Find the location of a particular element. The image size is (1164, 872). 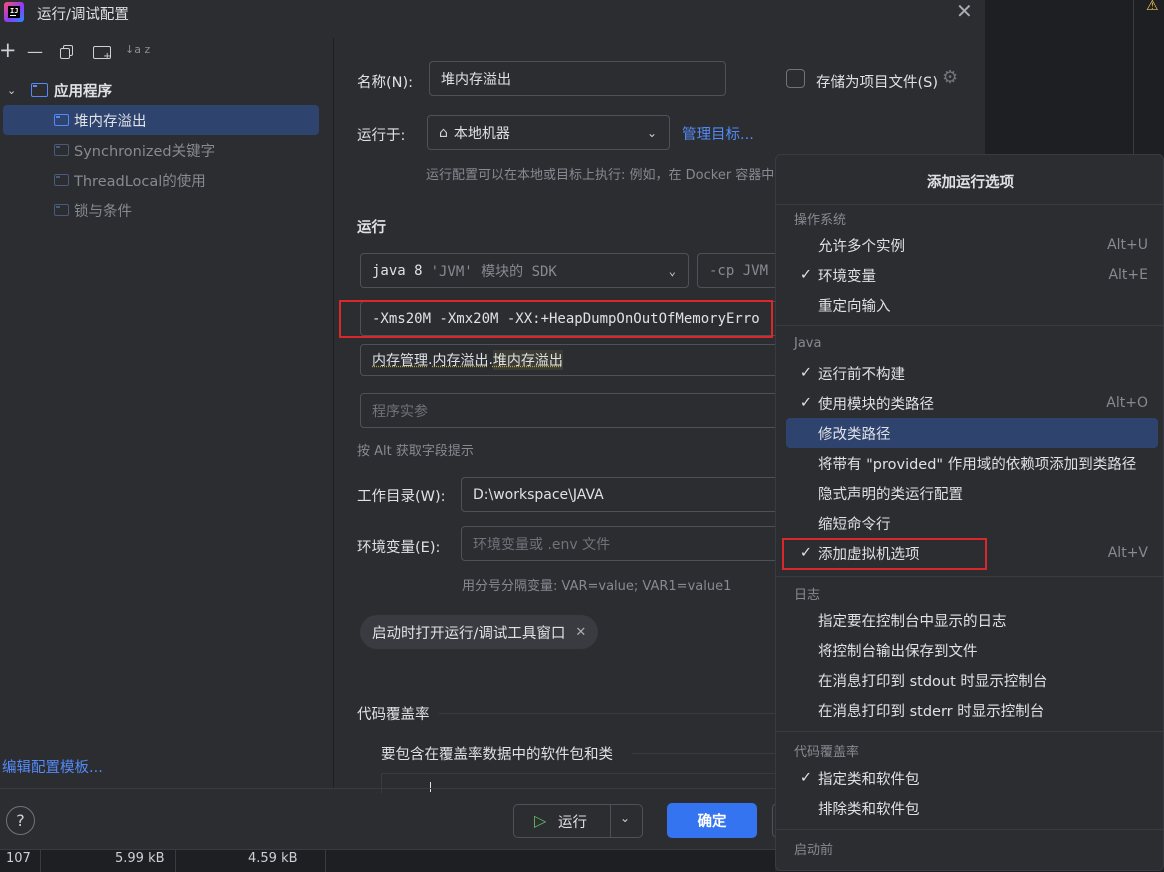

workdir-field: D:\workspace\JAVA is located at coordinates (626, 494).